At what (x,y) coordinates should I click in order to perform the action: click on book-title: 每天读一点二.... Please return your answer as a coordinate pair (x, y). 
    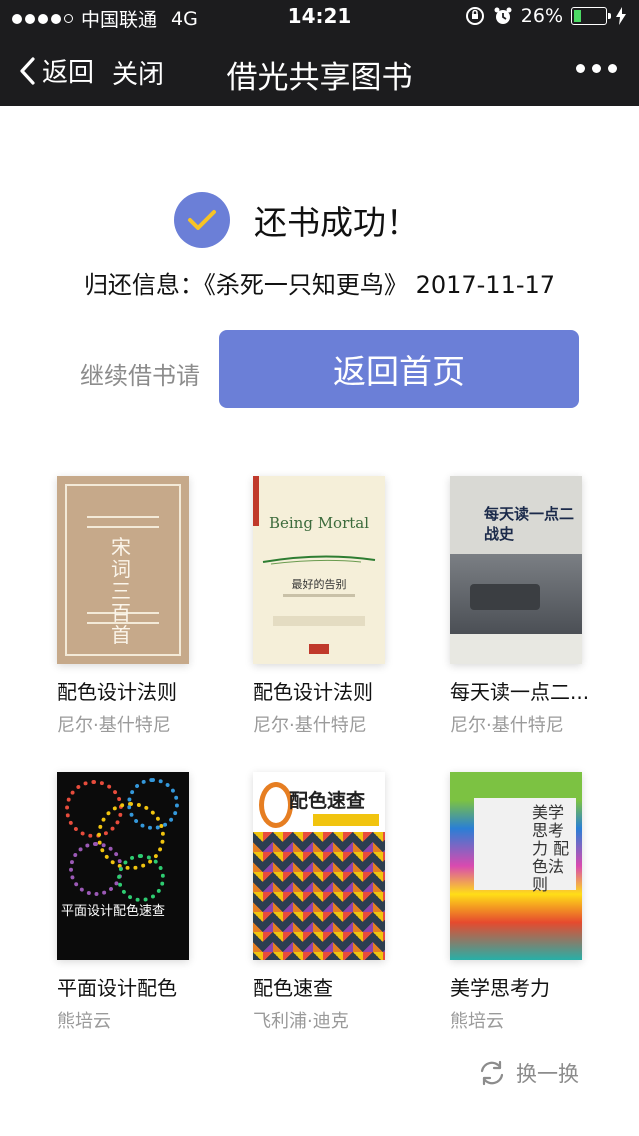
    Looking at the image, I should click on (520, 692).